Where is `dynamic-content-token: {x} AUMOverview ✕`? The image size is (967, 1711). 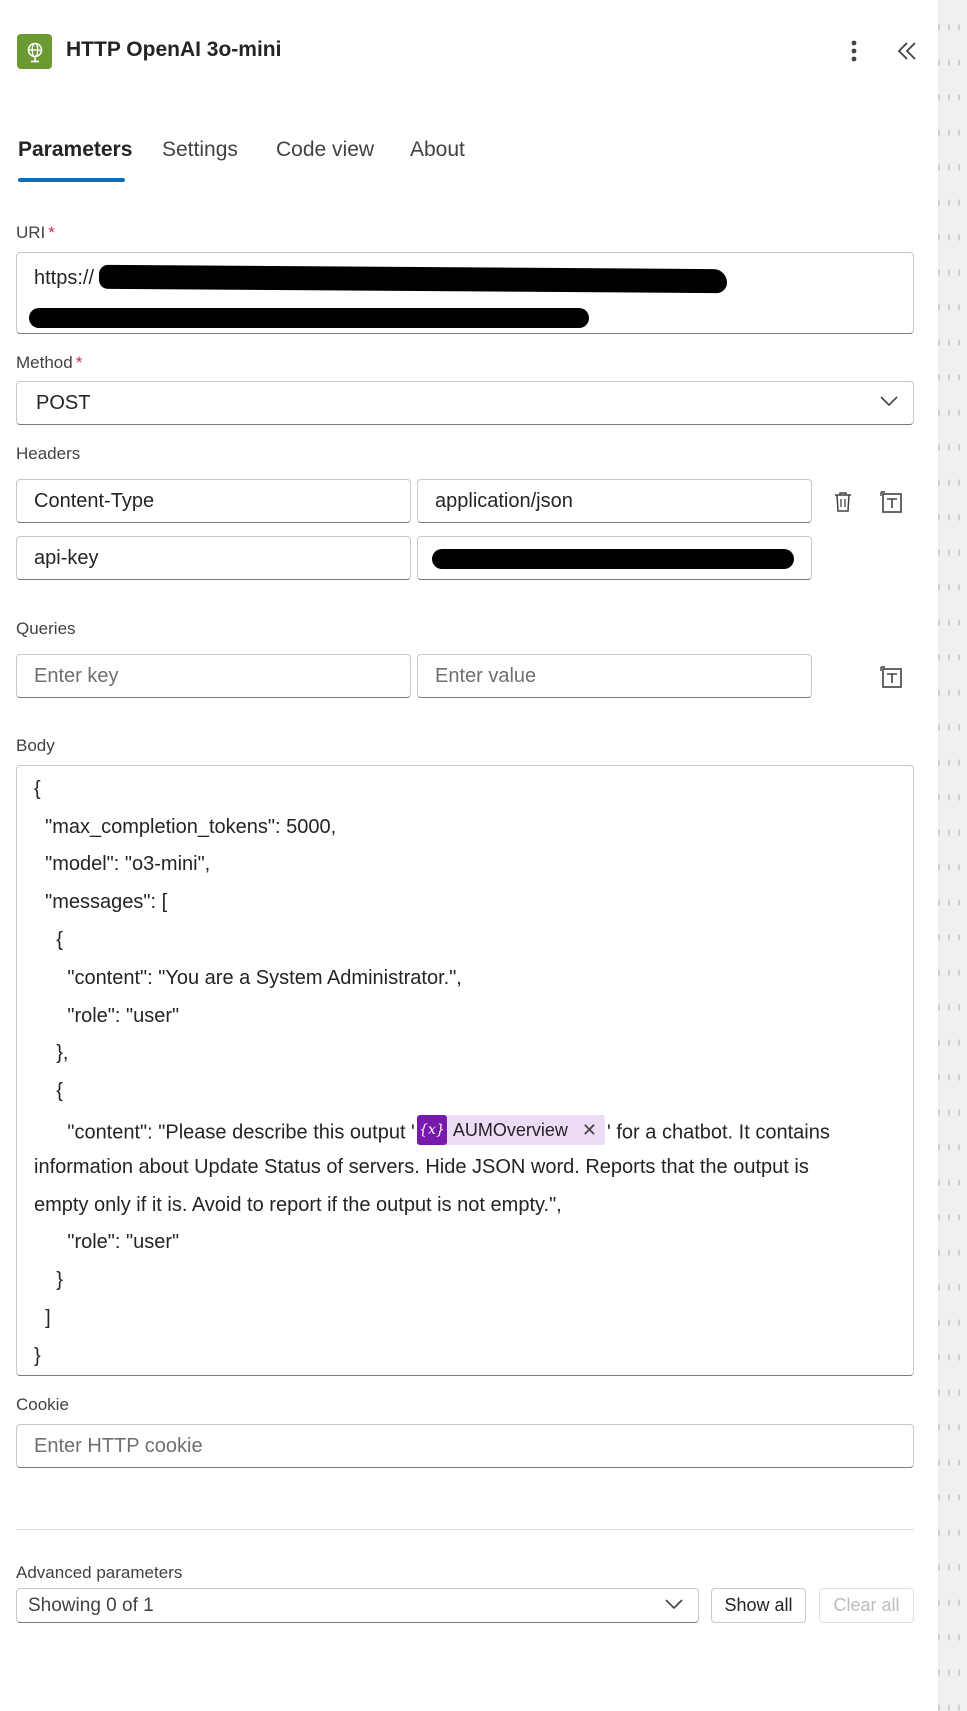 dynamic-content-token: {x} AUMOverview ✕ is located at coordinates (510, 1130).